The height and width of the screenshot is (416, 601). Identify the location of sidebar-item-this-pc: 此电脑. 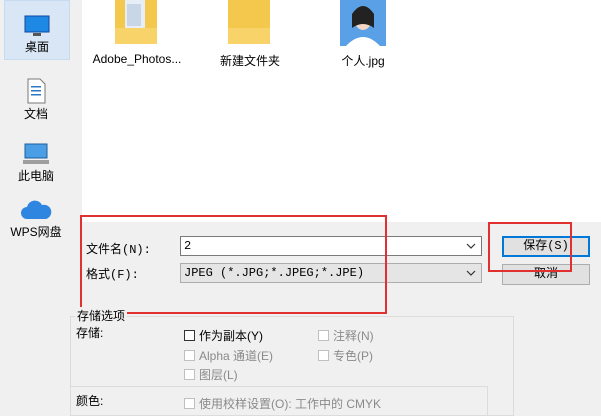
(36, 159).